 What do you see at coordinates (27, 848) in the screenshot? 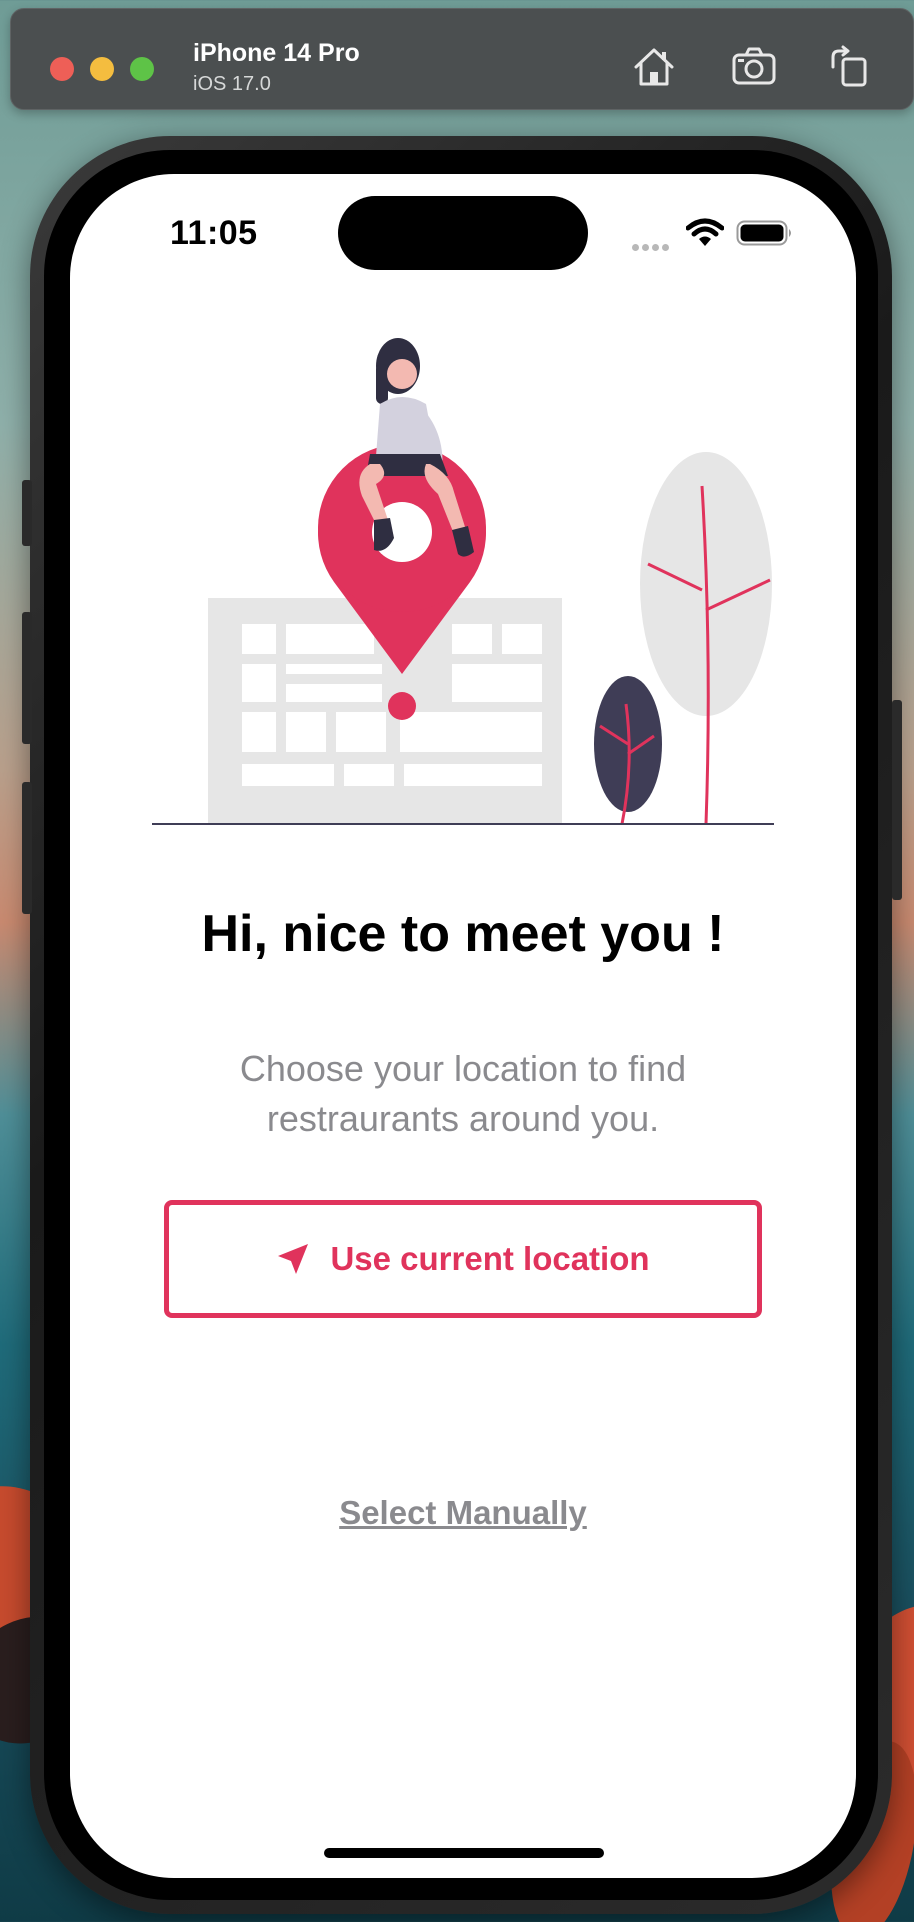
I see `volume-down-button` at bounding box center [27, 848].